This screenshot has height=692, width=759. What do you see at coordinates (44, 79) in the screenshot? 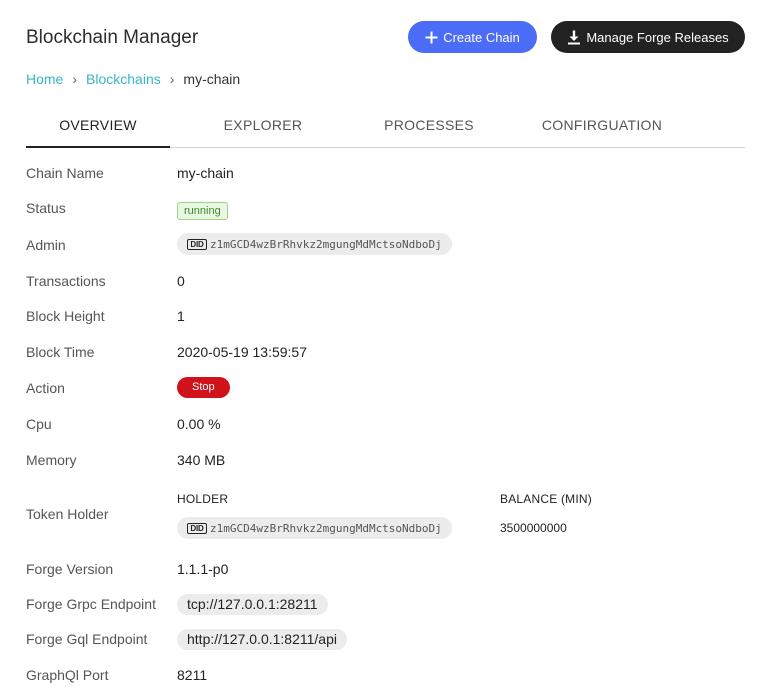
I see `breadcrumb-home: Home` at bounding box center [44, 79].